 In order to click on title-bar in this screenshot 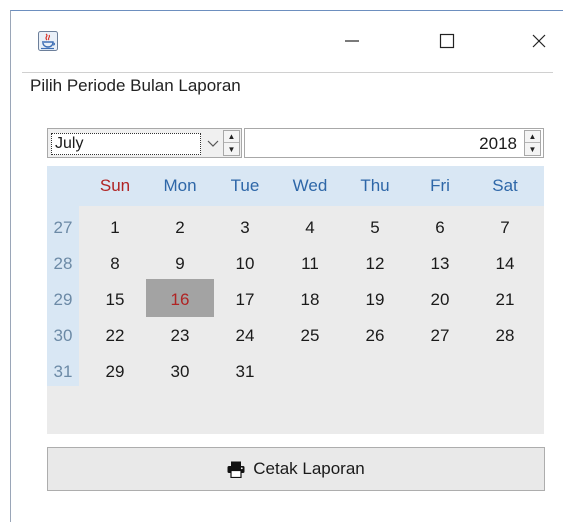, I will do `click(287, 41)`.